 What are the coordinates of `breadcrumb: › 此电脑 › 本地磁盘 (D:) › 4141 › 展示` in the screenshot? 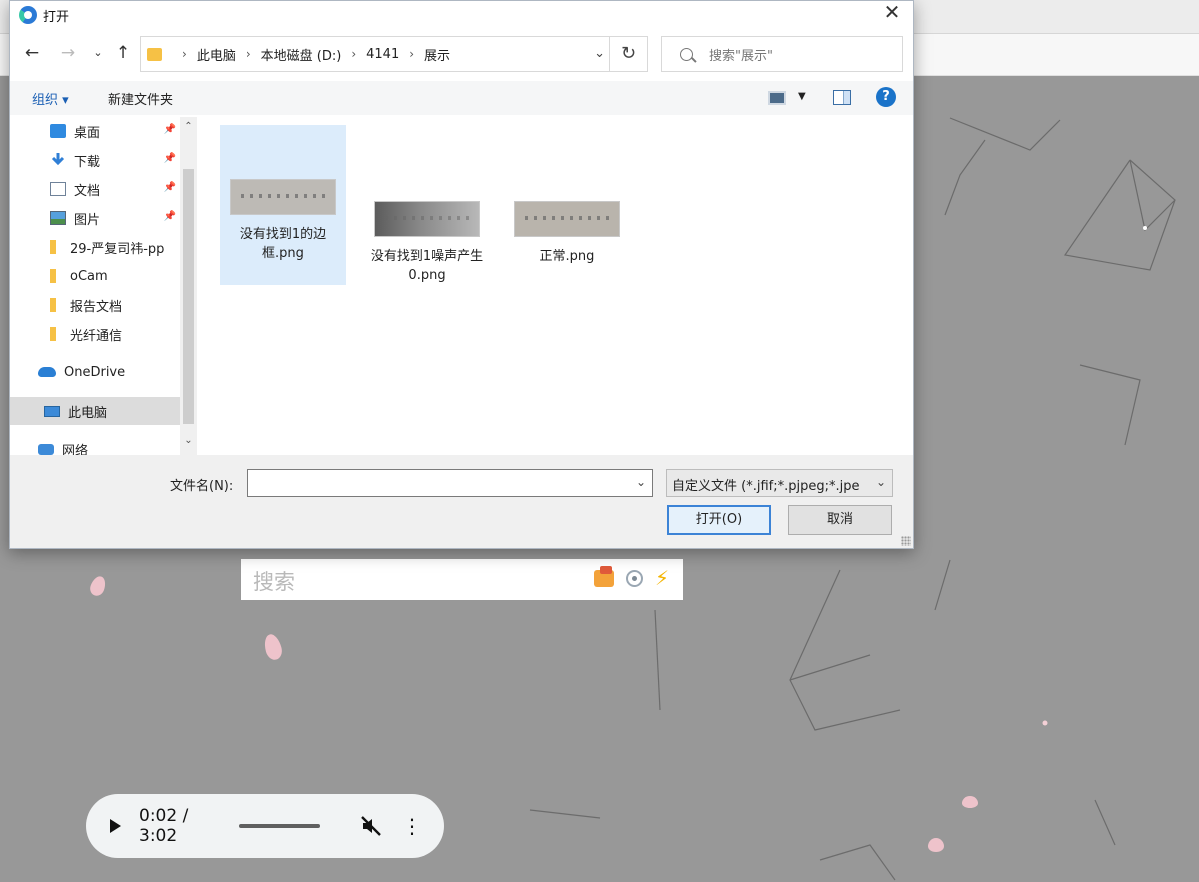 It's located at (316, 54).